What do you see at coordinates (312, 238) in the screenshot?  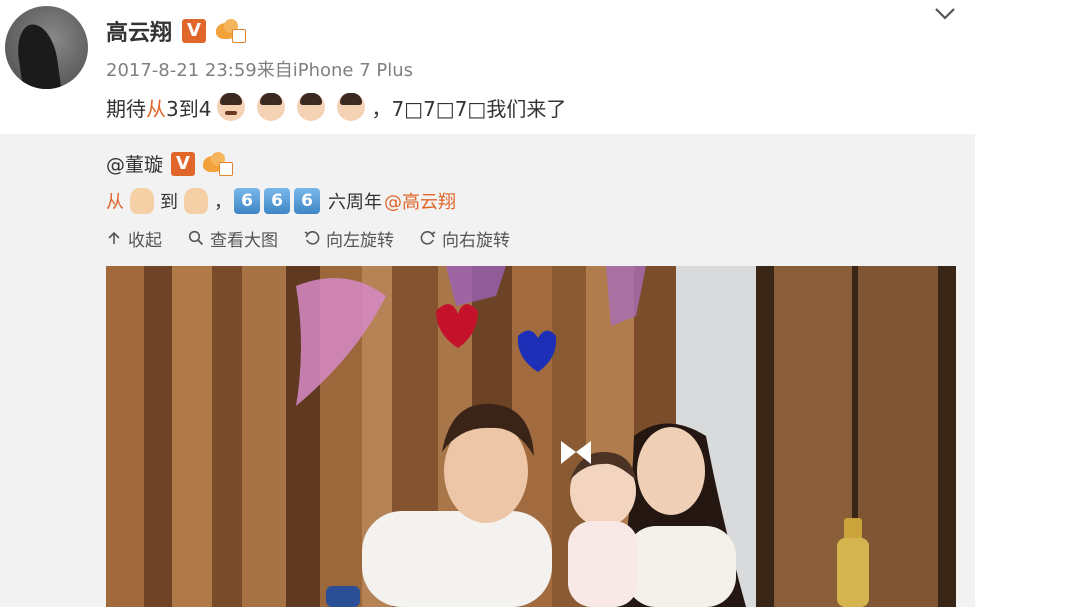 I see `rotate-left-icon` at bounding box center [312, 238].